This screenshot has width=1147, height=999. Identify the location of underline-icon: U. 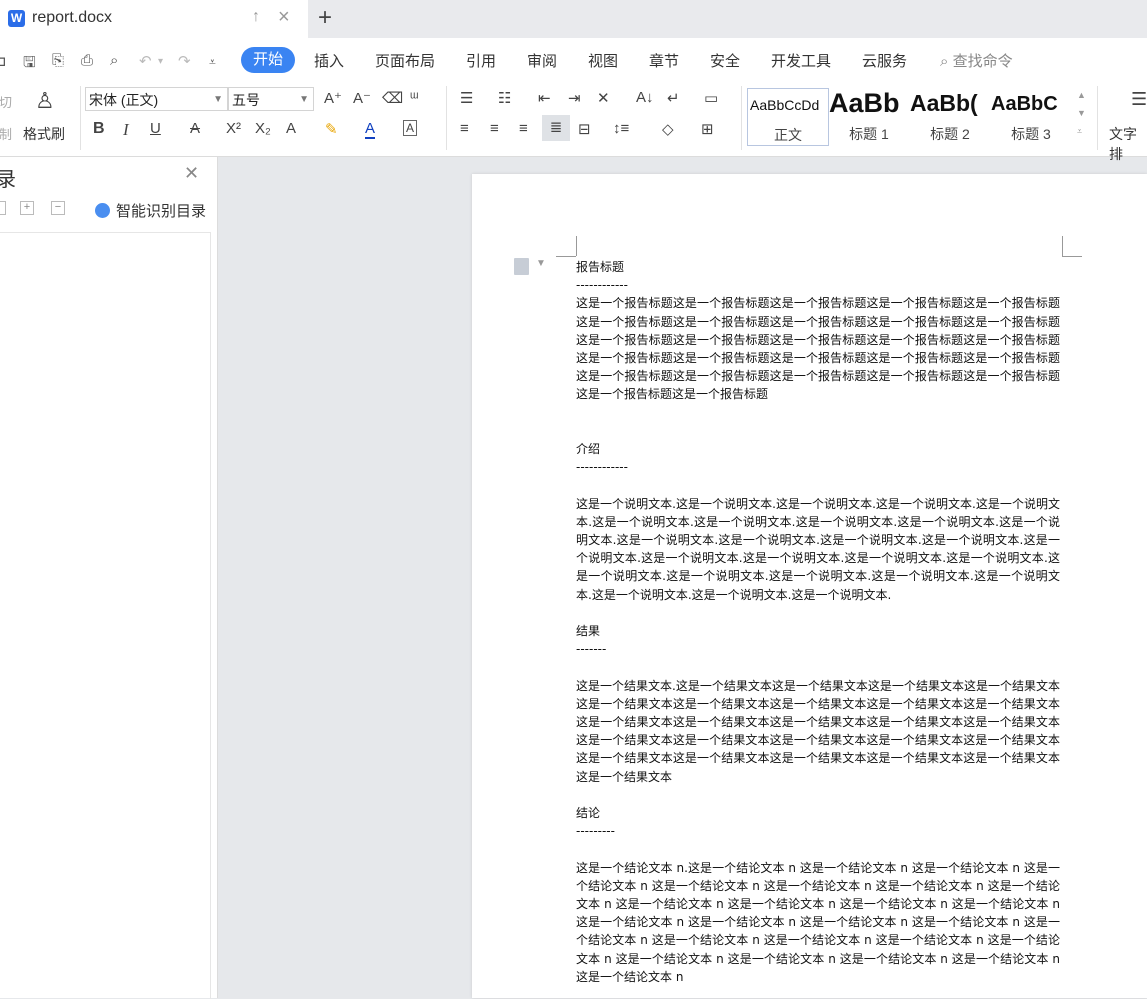
(155, 128).